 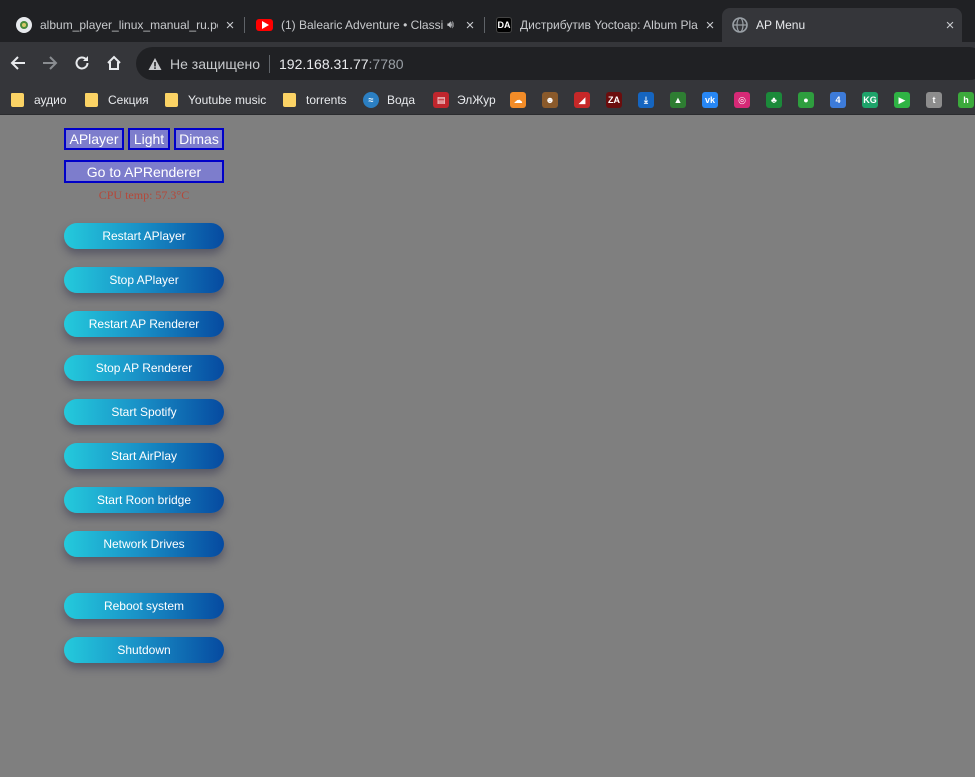 I want to click on security-label: Не защищено, so click(x=215, y=64).